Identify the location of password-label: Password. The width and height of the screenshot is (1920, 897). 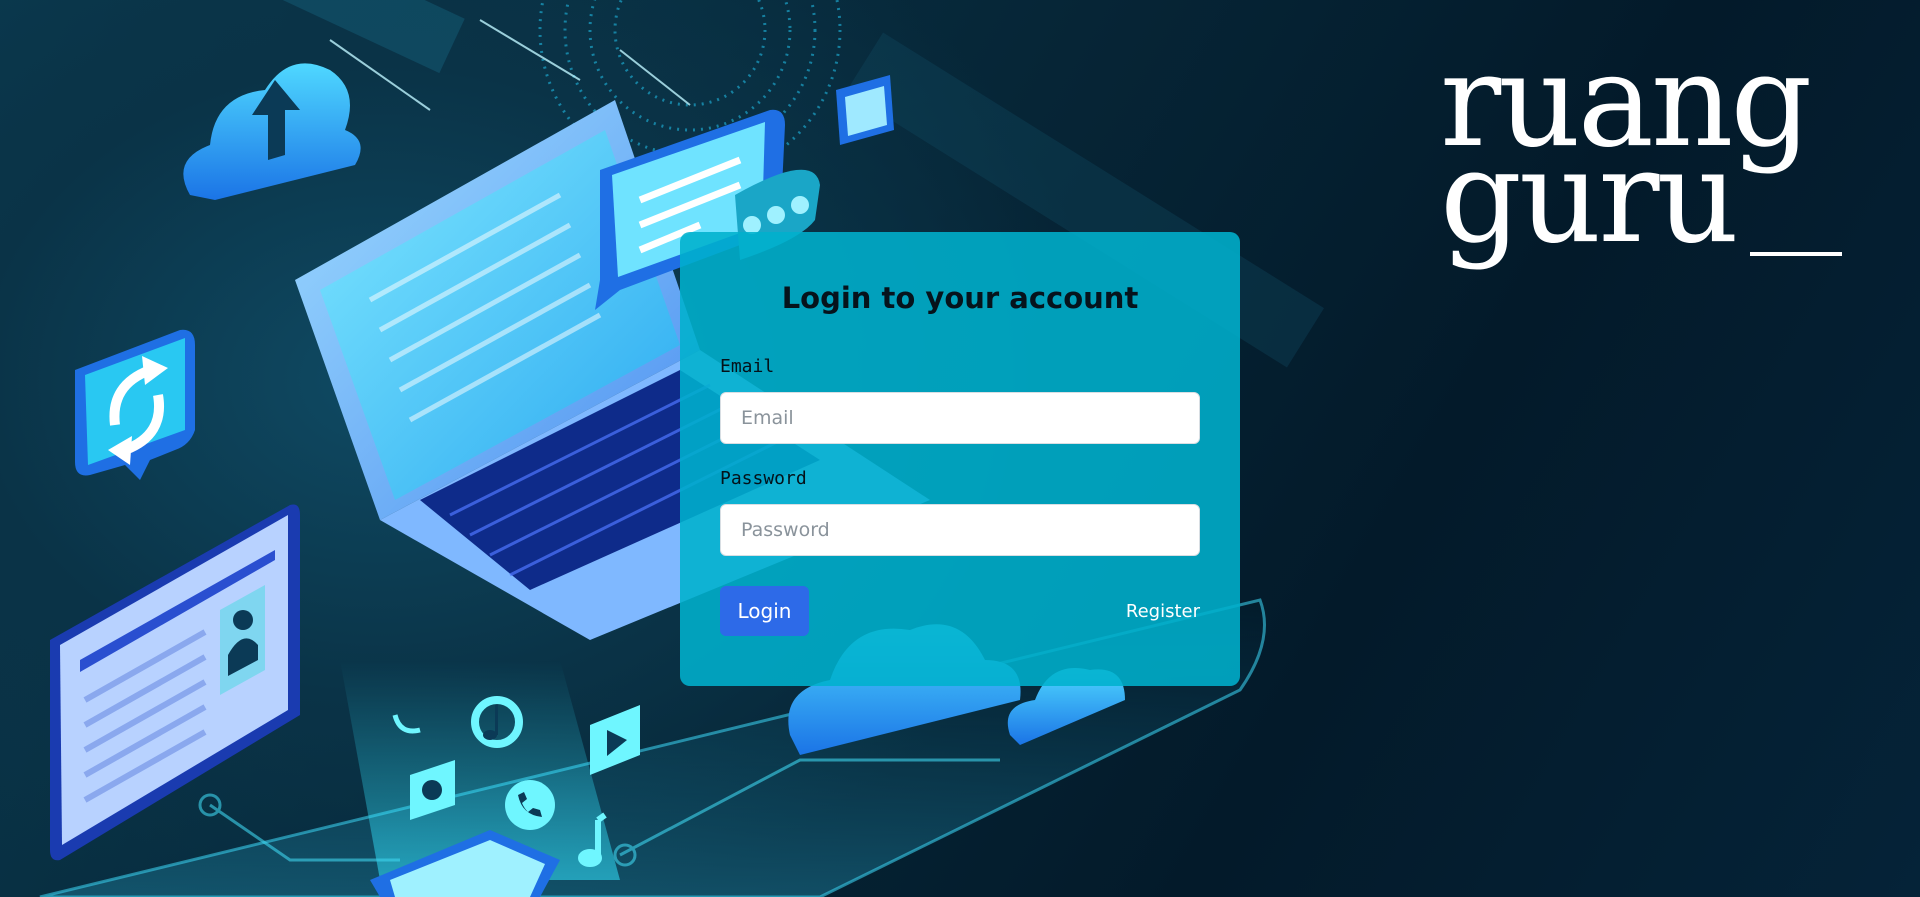
(763, 478).